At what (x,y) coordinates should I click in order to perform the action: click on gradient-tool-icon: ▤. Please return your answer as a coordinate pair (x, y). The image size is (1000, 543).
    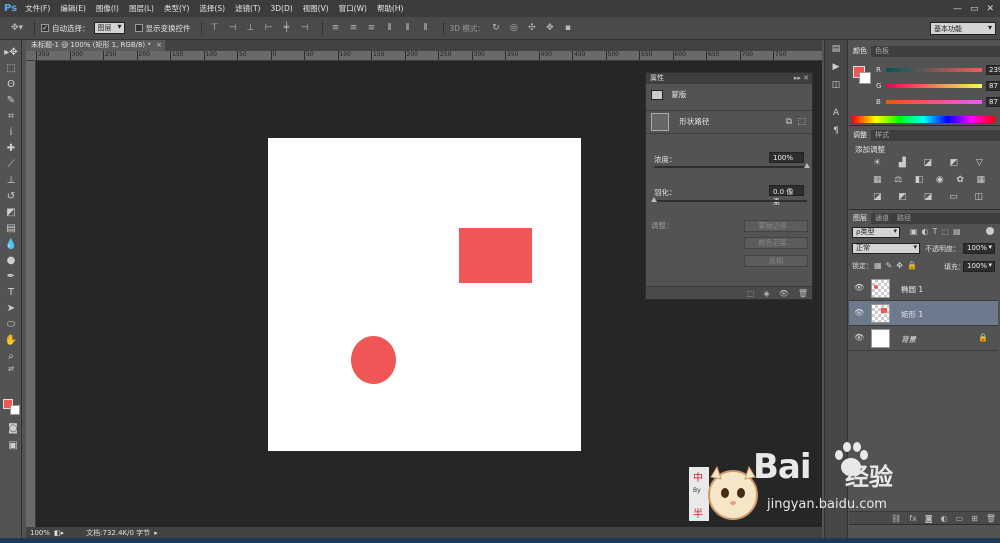
    Looking at the image, I should click on (11, 228).